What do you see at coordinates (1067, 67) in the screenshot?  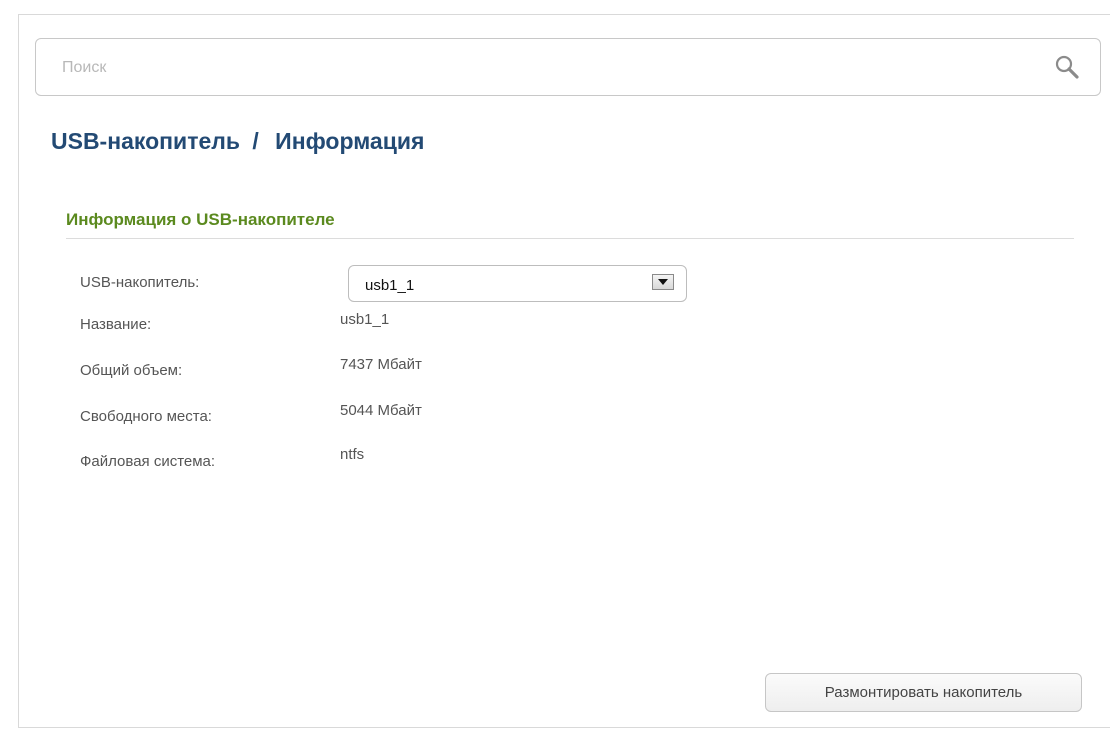 I see `search-icon` at bounding box center [1067, 67].